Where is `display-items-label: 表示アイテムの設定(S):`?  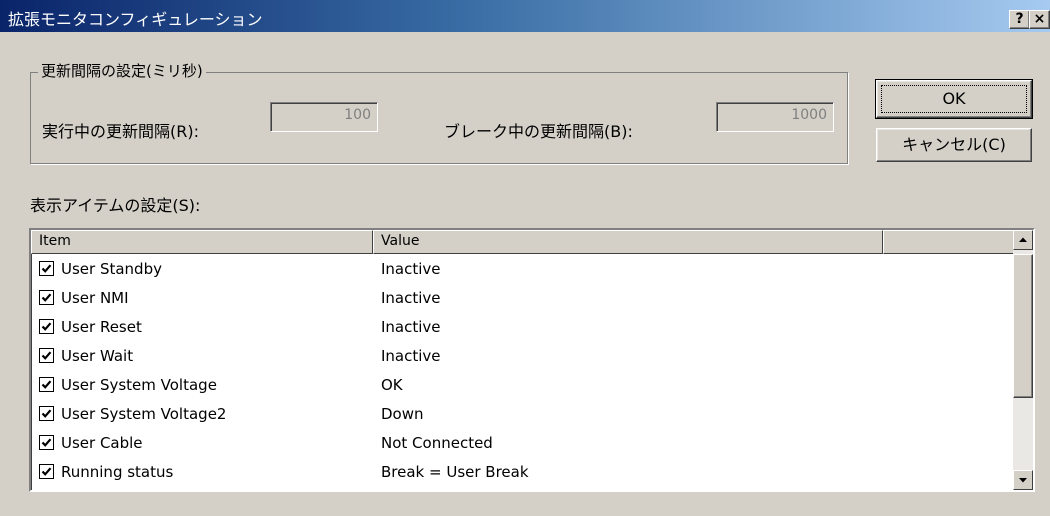 display-items-label: 表示アイテムの設定(S): is located at coordinates (115, 205).